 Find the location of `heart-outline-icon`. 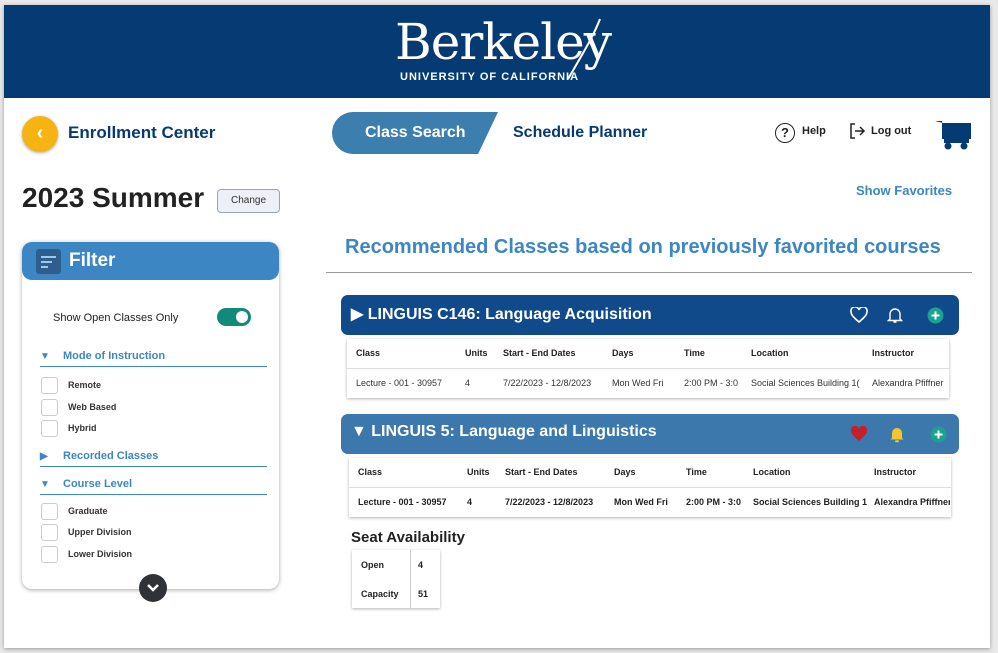

heart-outline-icon is located at coordinates (859, 315).